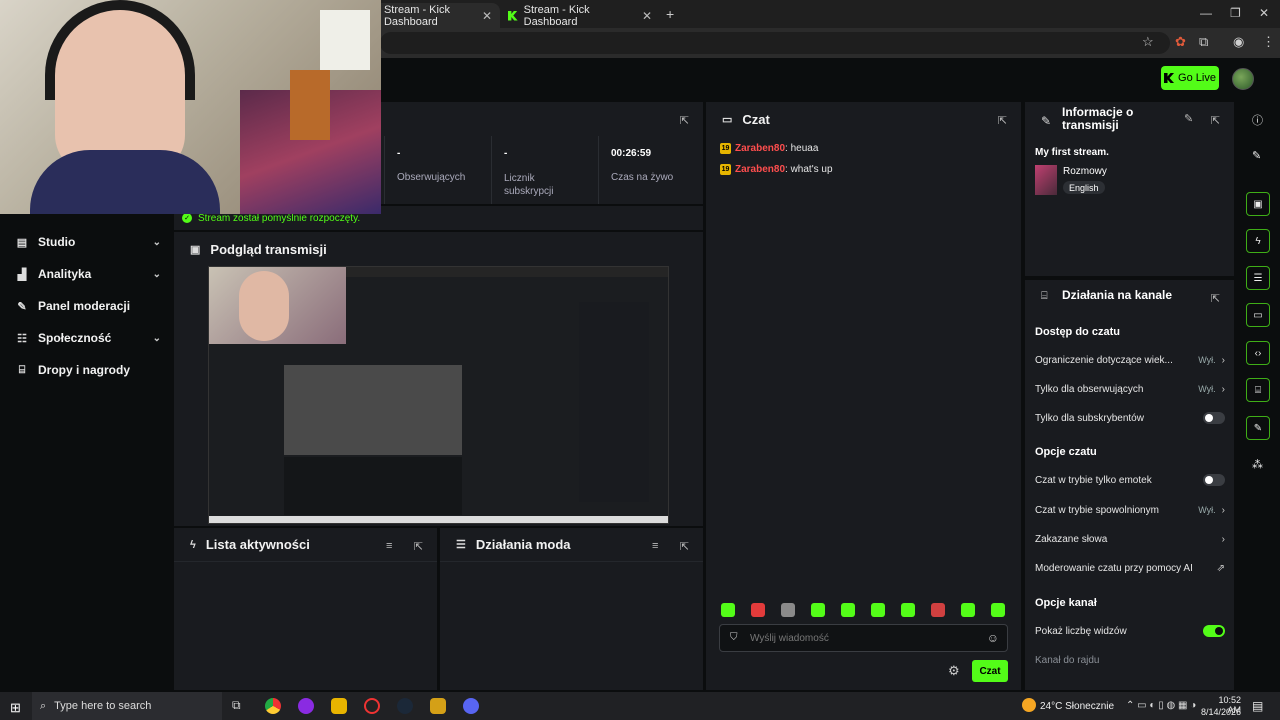  I want to click on layout-icon: ⁂, so click(1257, 464).